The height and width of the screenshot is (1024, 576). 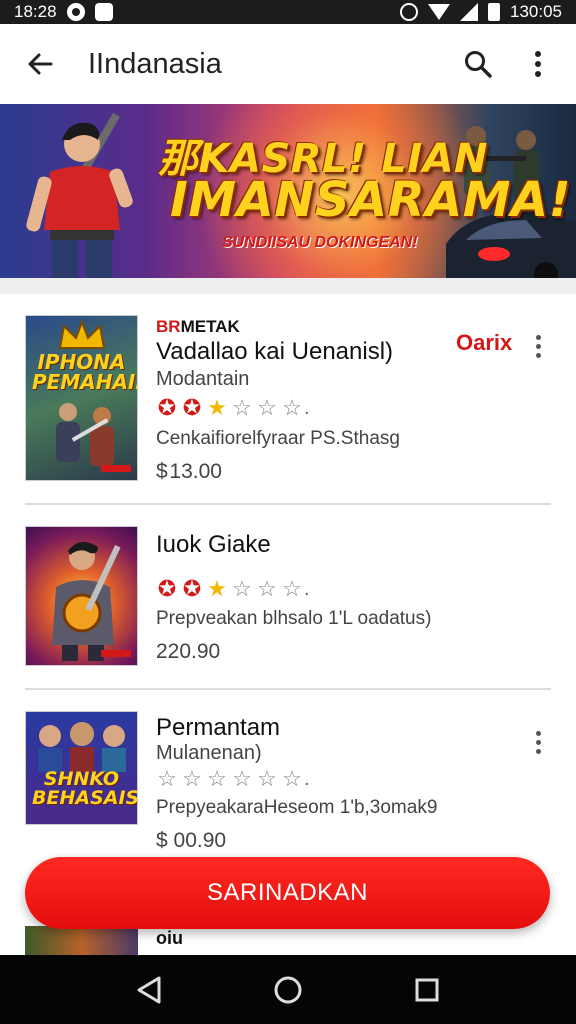 I want to click on primary-action-button: SARINADKAN, so click(x=287, y=893).